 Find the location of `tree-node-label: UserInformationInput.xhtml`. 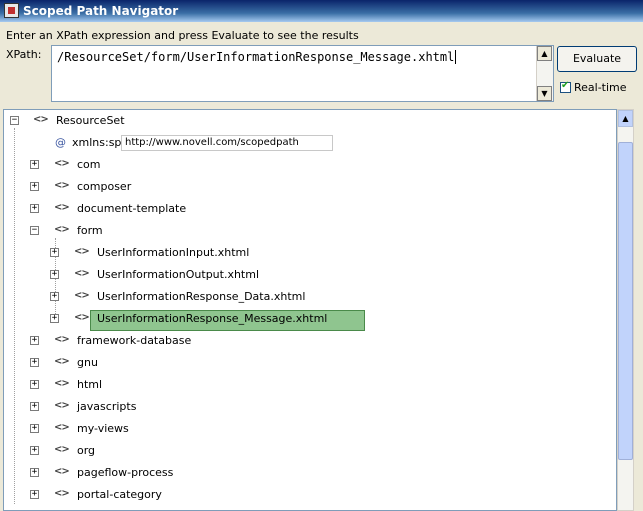

tree-node-label: UserInformationInput.xhtml is located at coordinates (173, 252).